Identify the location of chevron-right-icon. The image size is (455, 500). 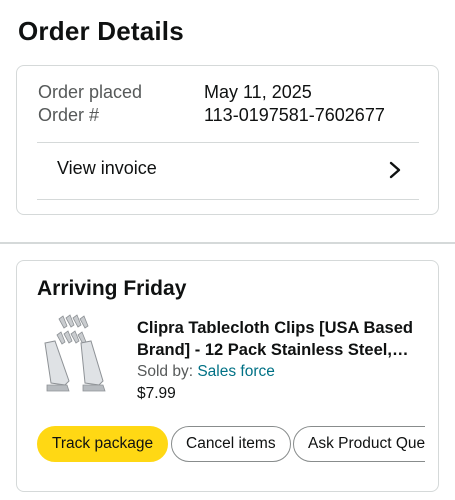
(395, 170).